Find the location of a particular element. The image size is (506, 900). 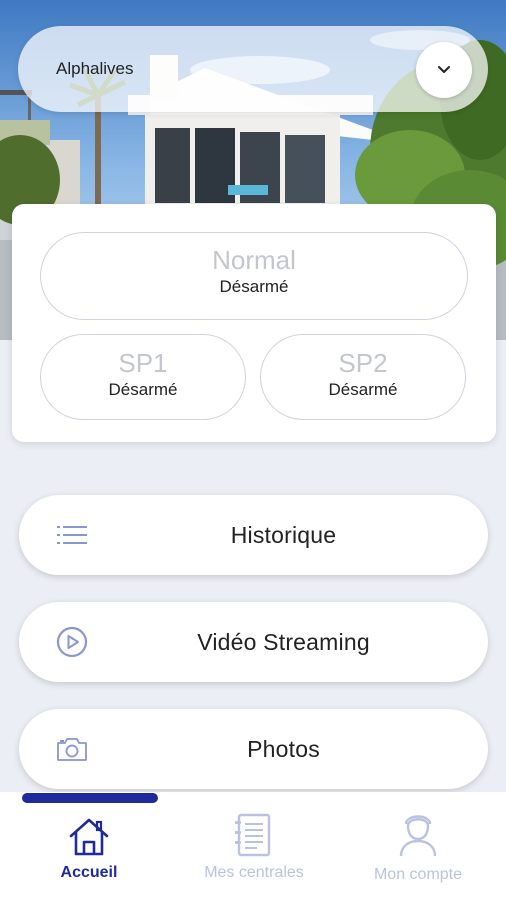

nav-item-mes-centrales: Mes centrales is located at coordinates (254, 846).